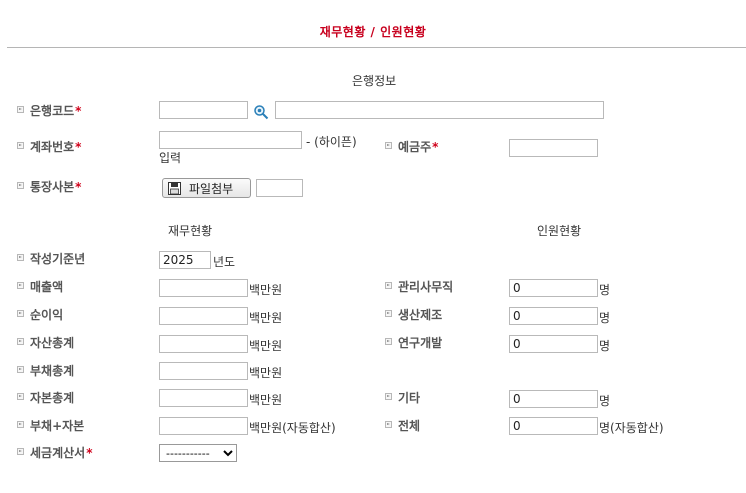  I want to click on bankbook-copy-label: 통장사본*, so click(49, 186).